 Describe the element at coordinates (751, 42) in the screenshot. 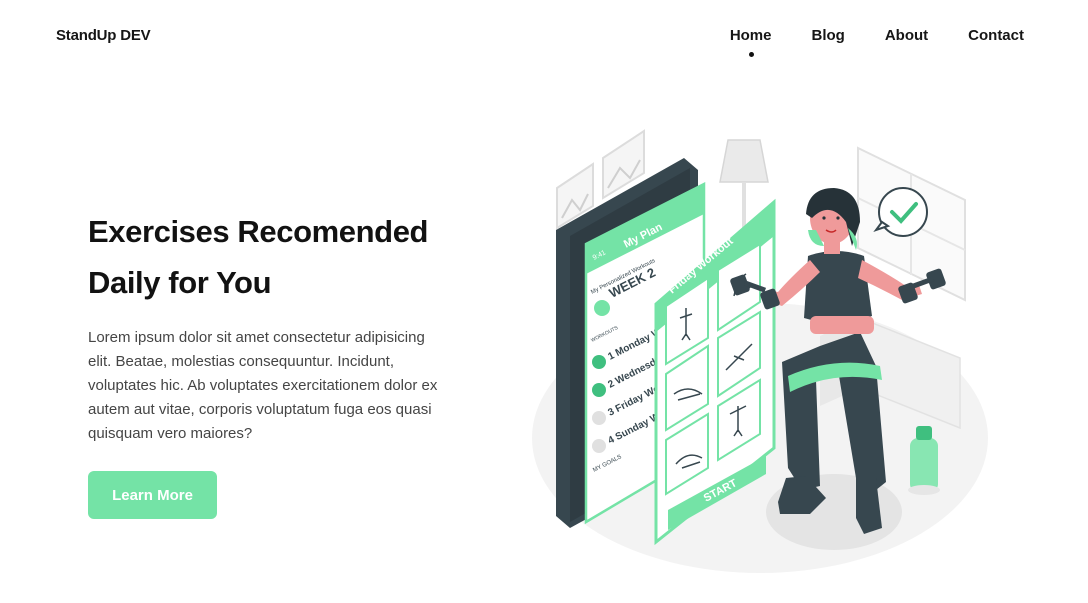

I see `nav-home: Home` at that location.